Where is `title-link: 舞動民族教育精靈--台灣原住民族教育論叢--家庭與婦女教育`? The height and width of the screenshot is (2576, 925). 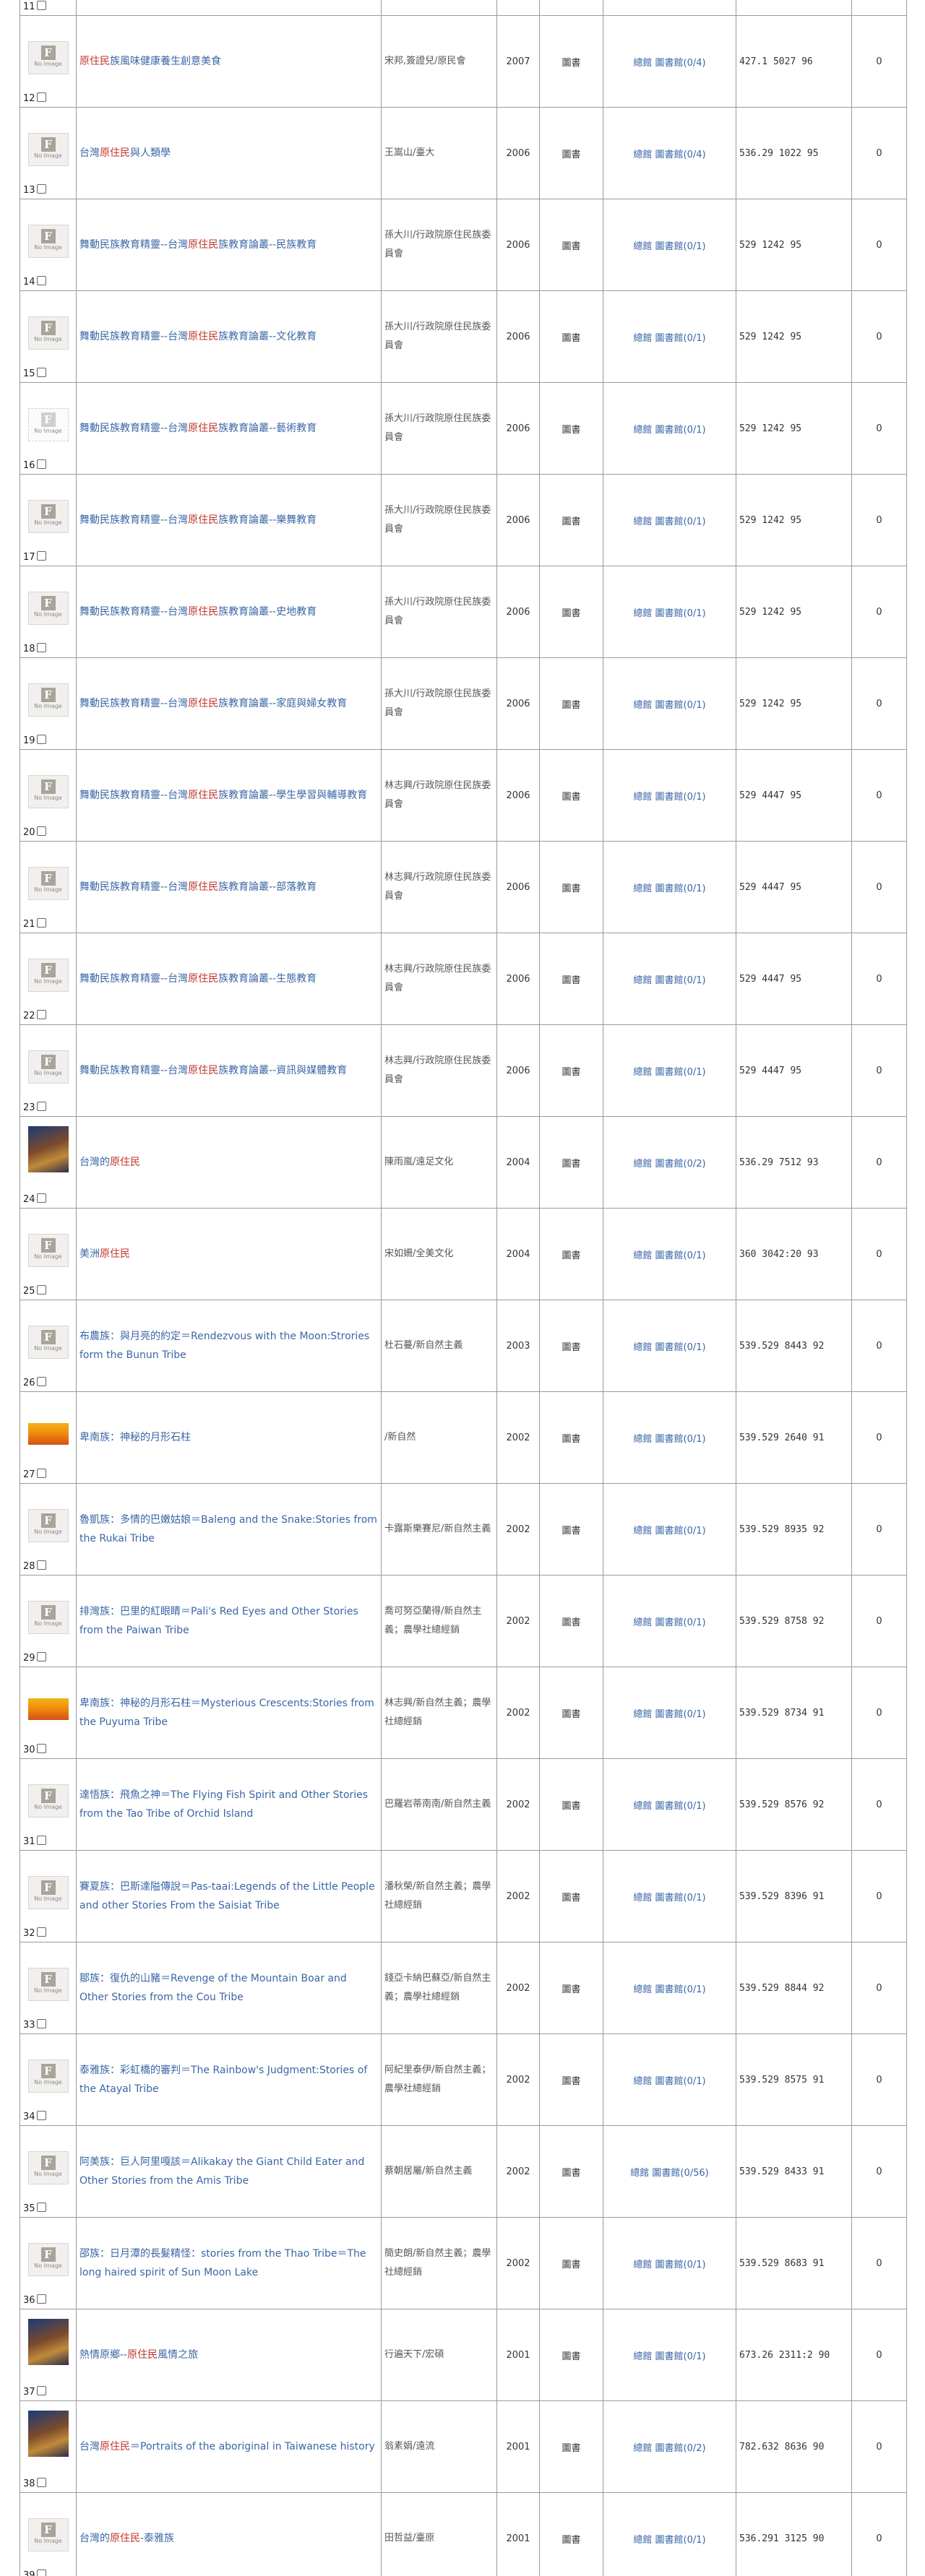
title-link: 舞動民族教育精靈--台灣原住民族教育論叢--家庭與婦女教育 is located at coordinates (229, 703).